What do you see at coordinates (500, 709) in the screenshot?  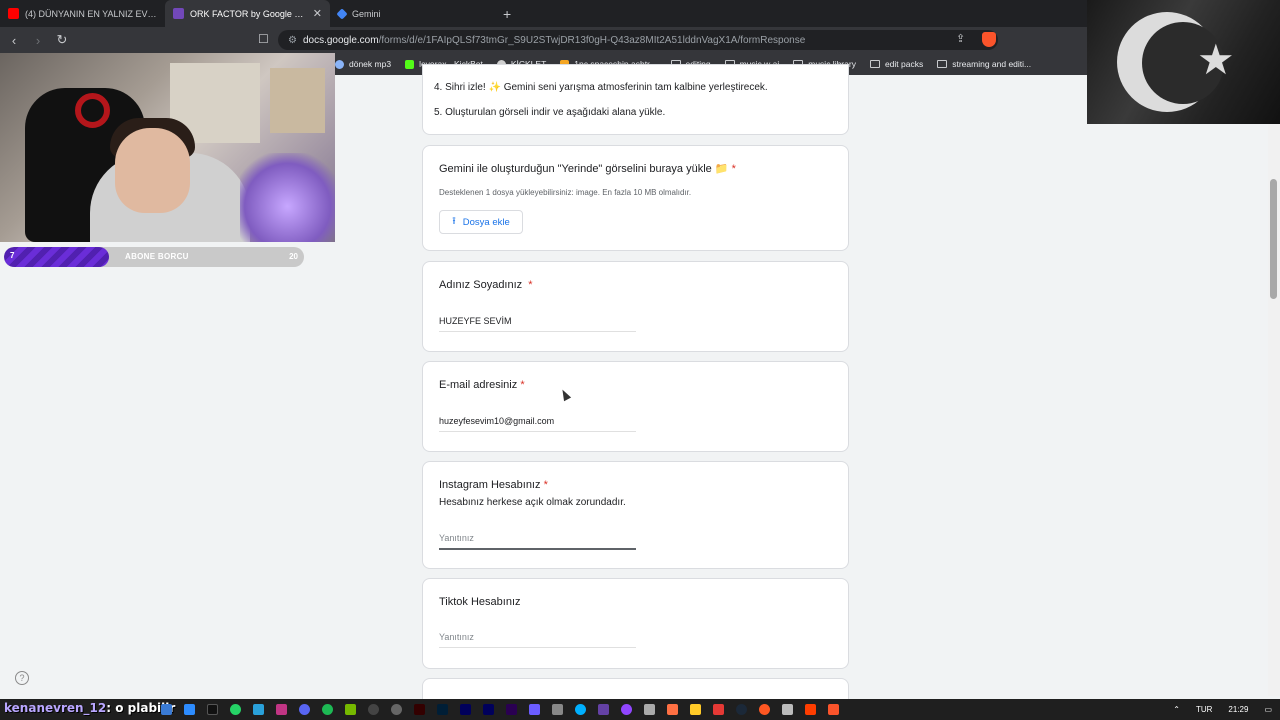 I see `taskbar-apps` at bounding box center [500, 709].